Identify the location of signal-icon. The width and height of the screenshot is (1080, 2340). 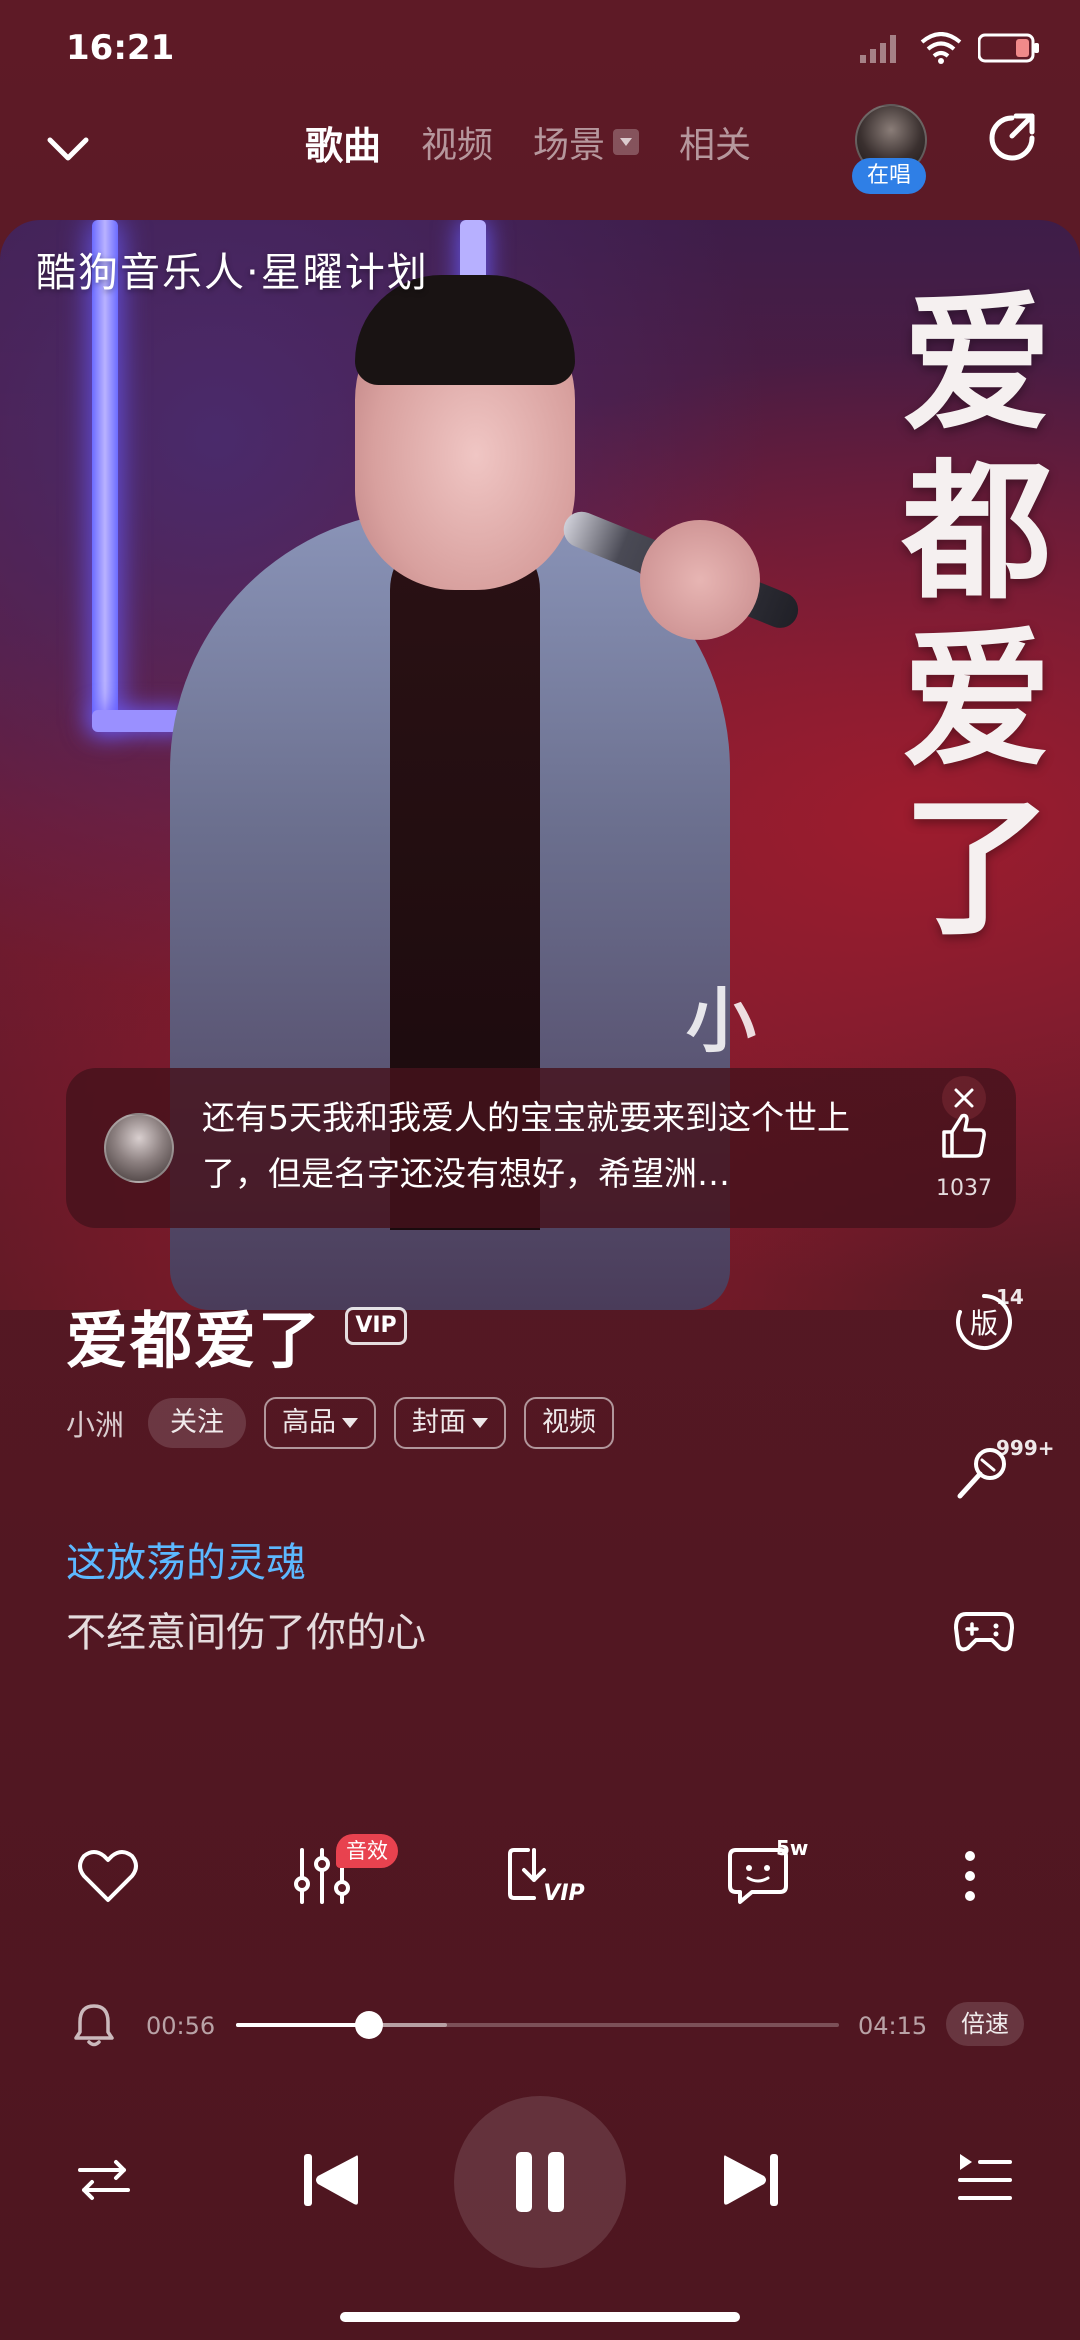
(878, 49).